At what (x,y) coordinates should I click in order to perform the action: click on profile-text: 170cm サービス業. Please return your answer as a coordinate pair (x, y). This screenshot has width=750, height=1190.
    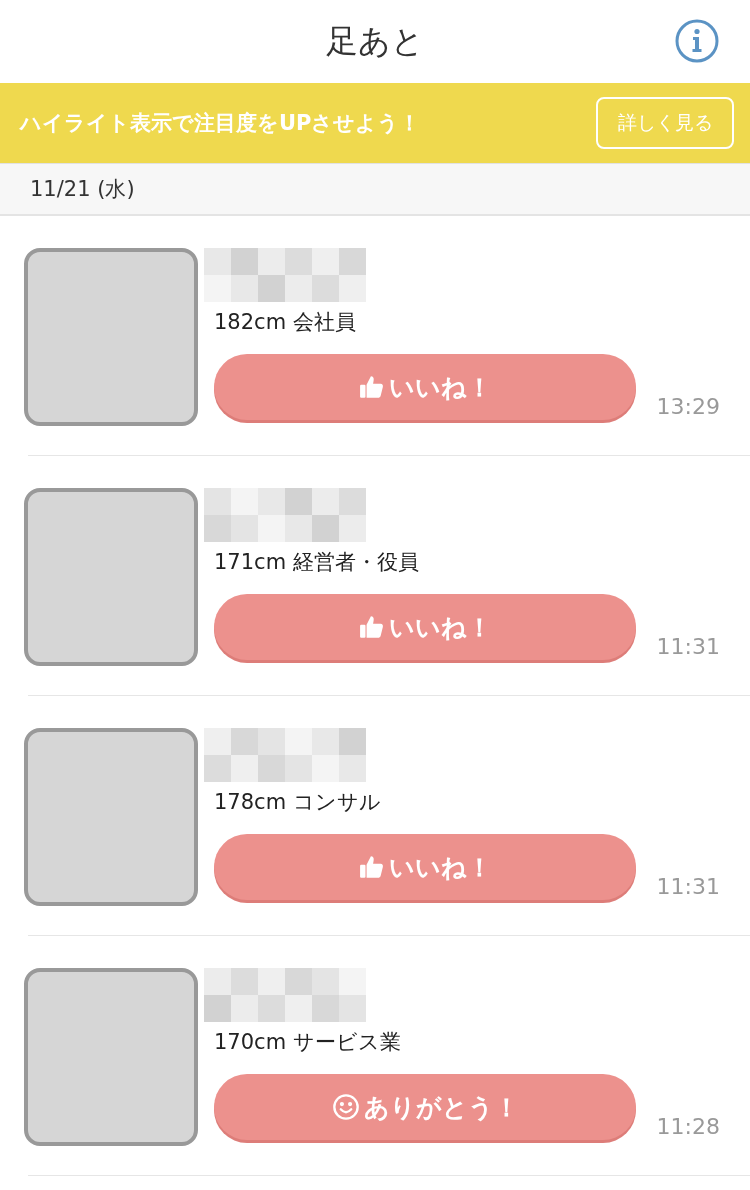
    Looking at the image, I should click on (308, 1042).